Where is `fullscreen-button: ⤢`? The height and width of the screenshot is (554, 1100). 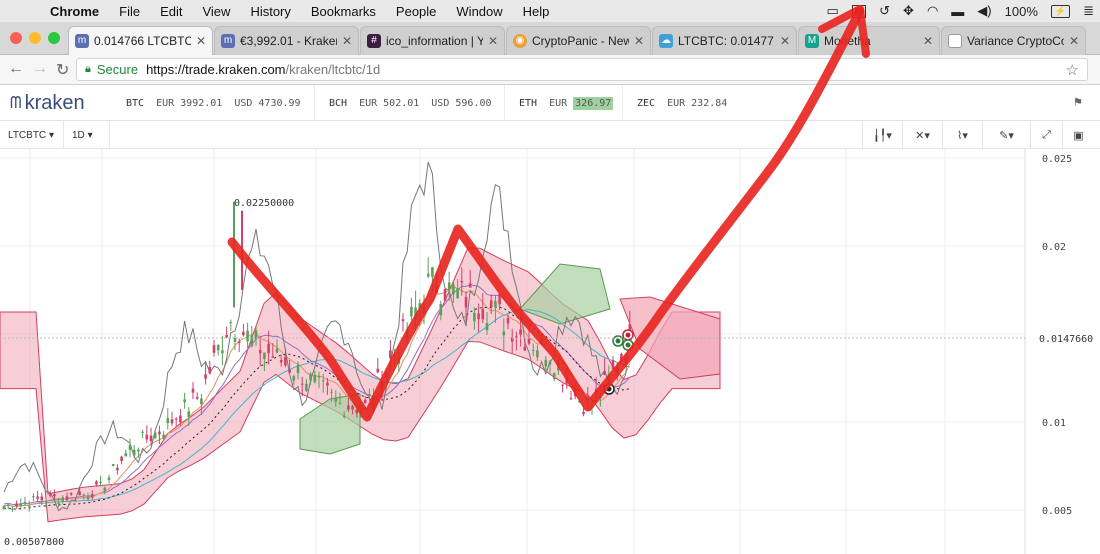
fullscreen-button: ⤢ is located at coordinates (1046, 135).